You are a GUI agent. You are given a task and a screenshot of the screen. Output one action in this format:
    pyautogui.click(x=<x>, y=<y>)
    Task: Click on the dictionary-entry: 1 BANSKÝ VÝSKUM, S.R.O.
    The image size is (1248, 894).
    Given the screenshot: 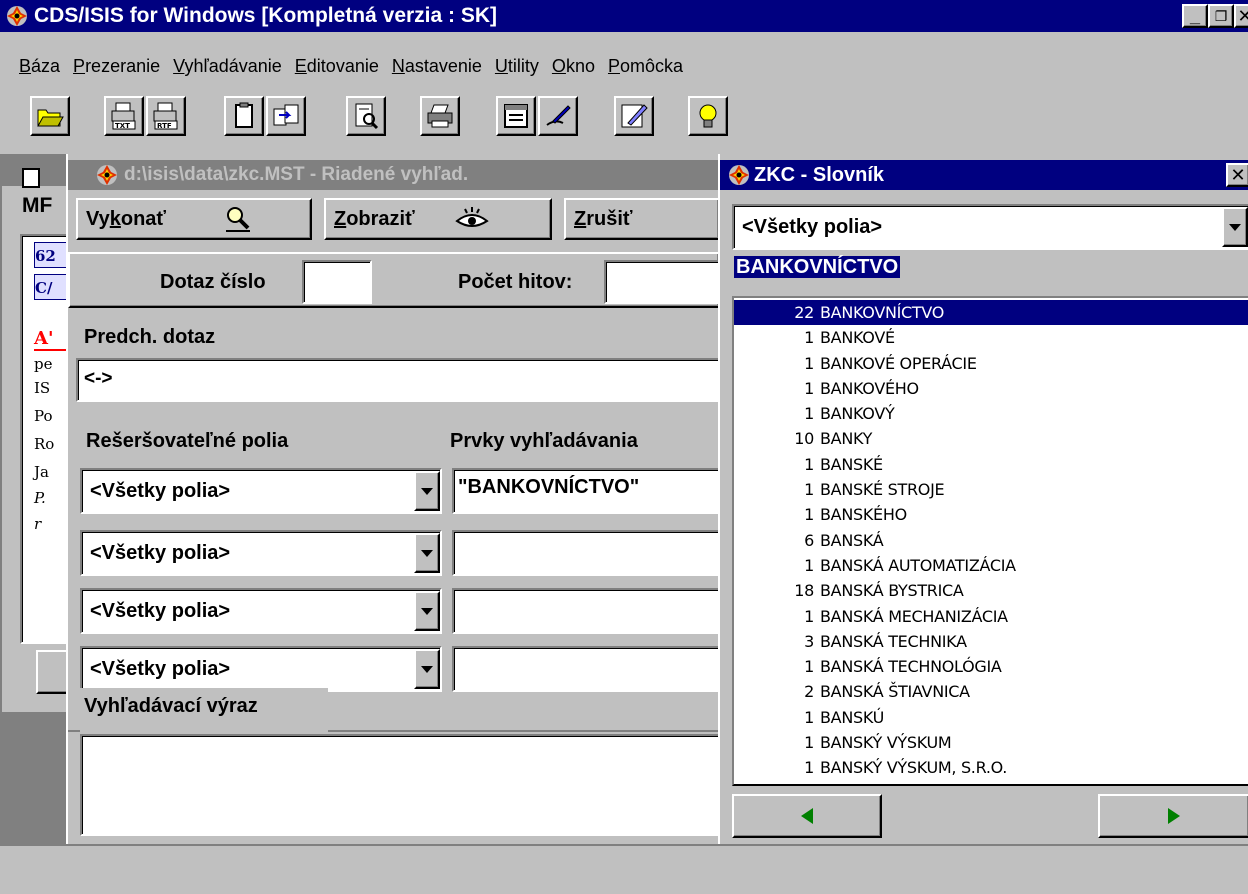 What is the action you would take?
    pyautogui.click(x=991, y=767)
    